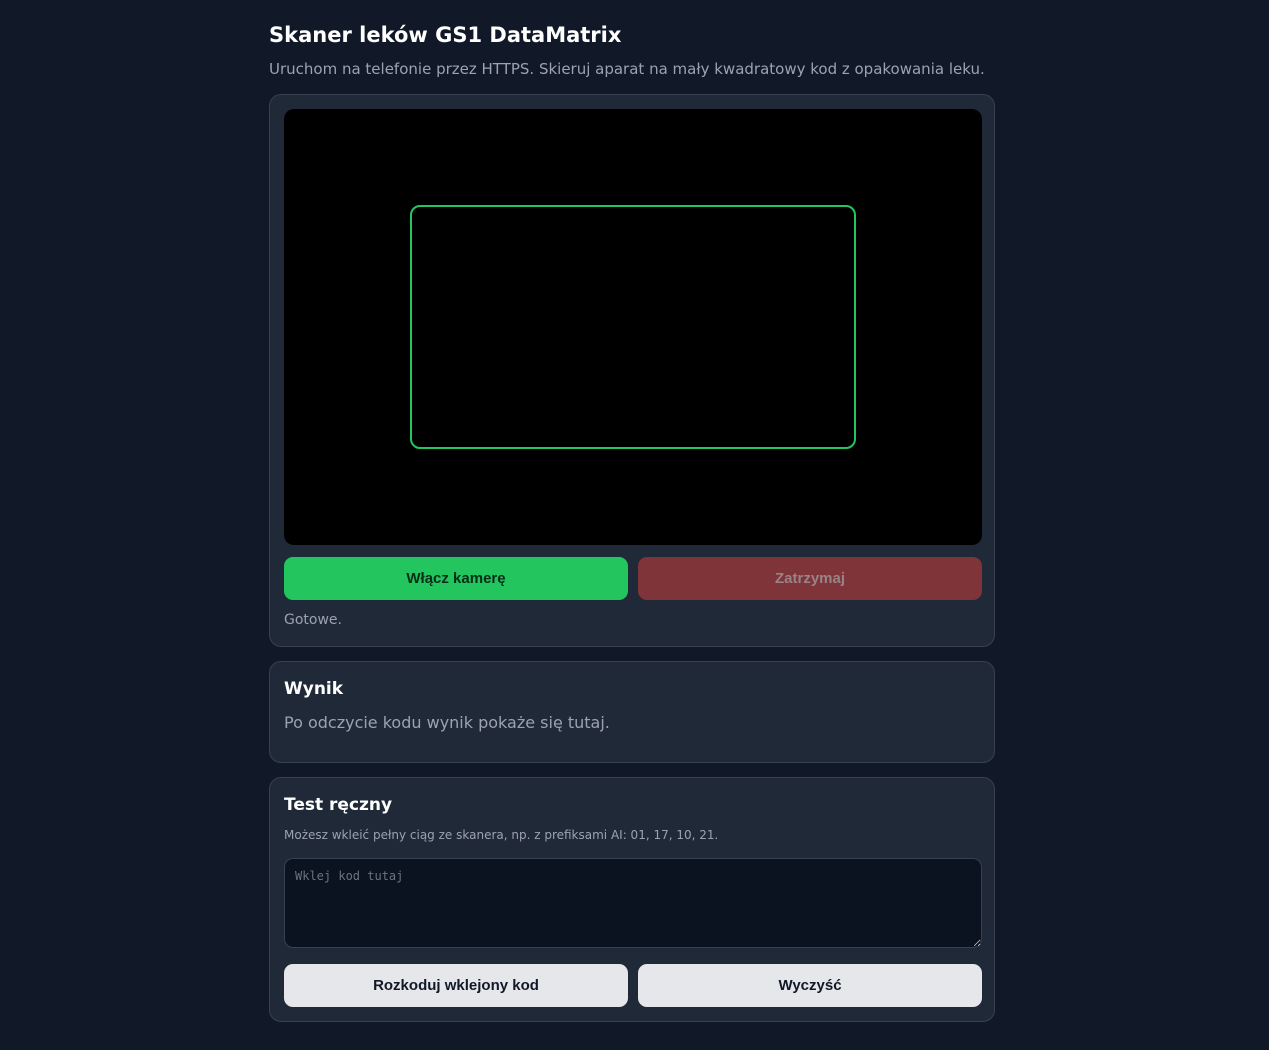  Describe the element at coordinates (313, 620) in the screenshot. I see `scanner-status: Gotowe.` at that location.